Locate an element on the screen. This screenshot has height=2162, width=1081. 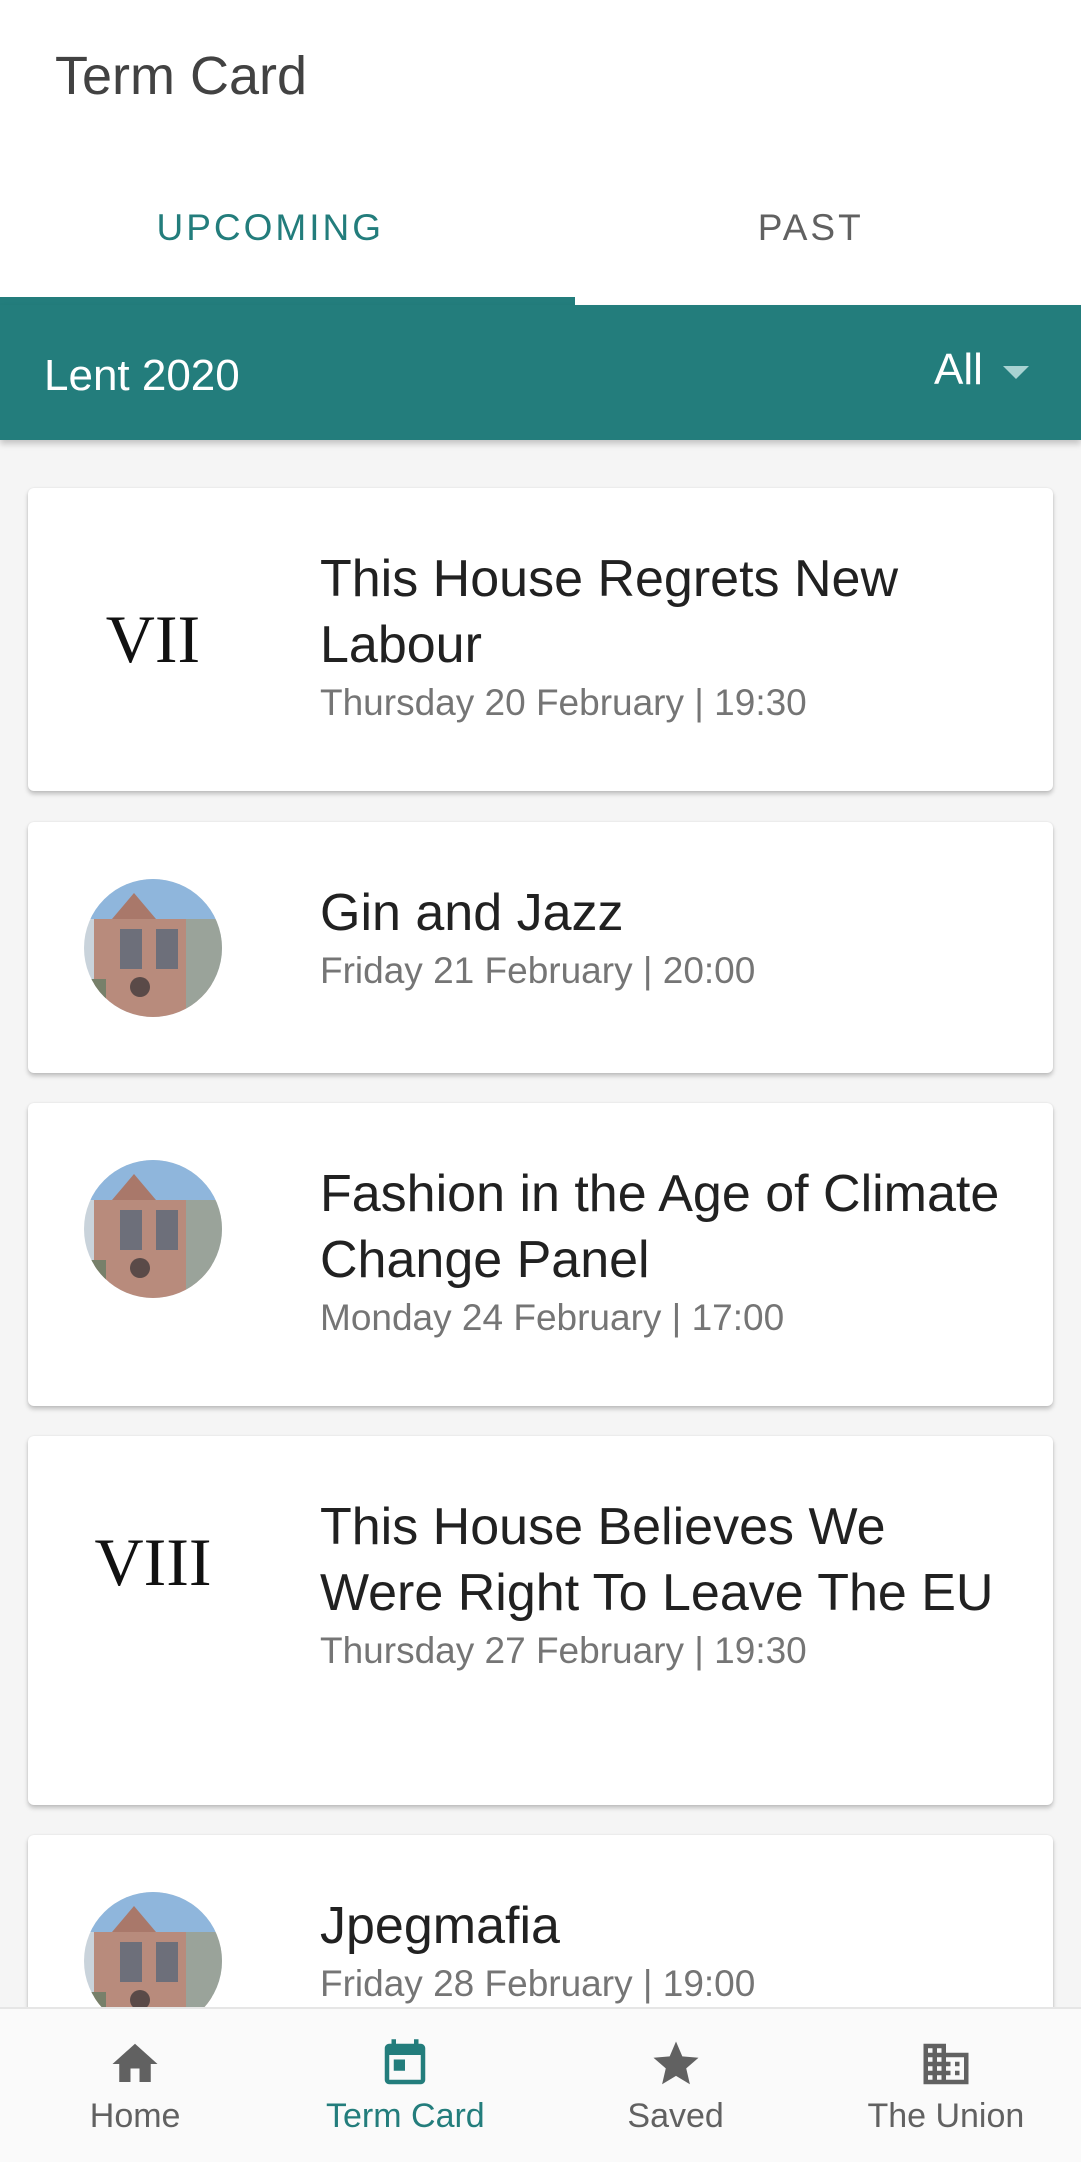
category-filter-dropdown: All is located at coordinates (981, 370).